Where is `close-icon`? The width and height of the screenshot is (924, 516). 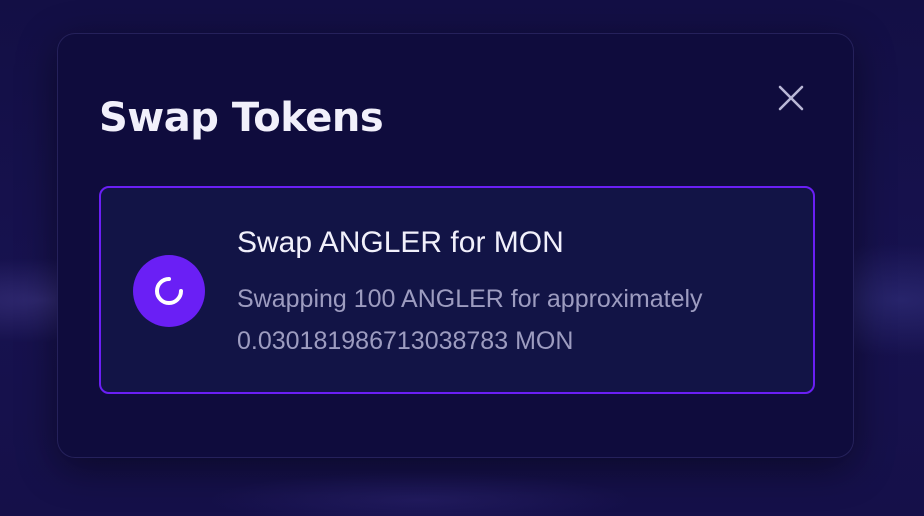
close-icon is located at coordinates (791, 98).